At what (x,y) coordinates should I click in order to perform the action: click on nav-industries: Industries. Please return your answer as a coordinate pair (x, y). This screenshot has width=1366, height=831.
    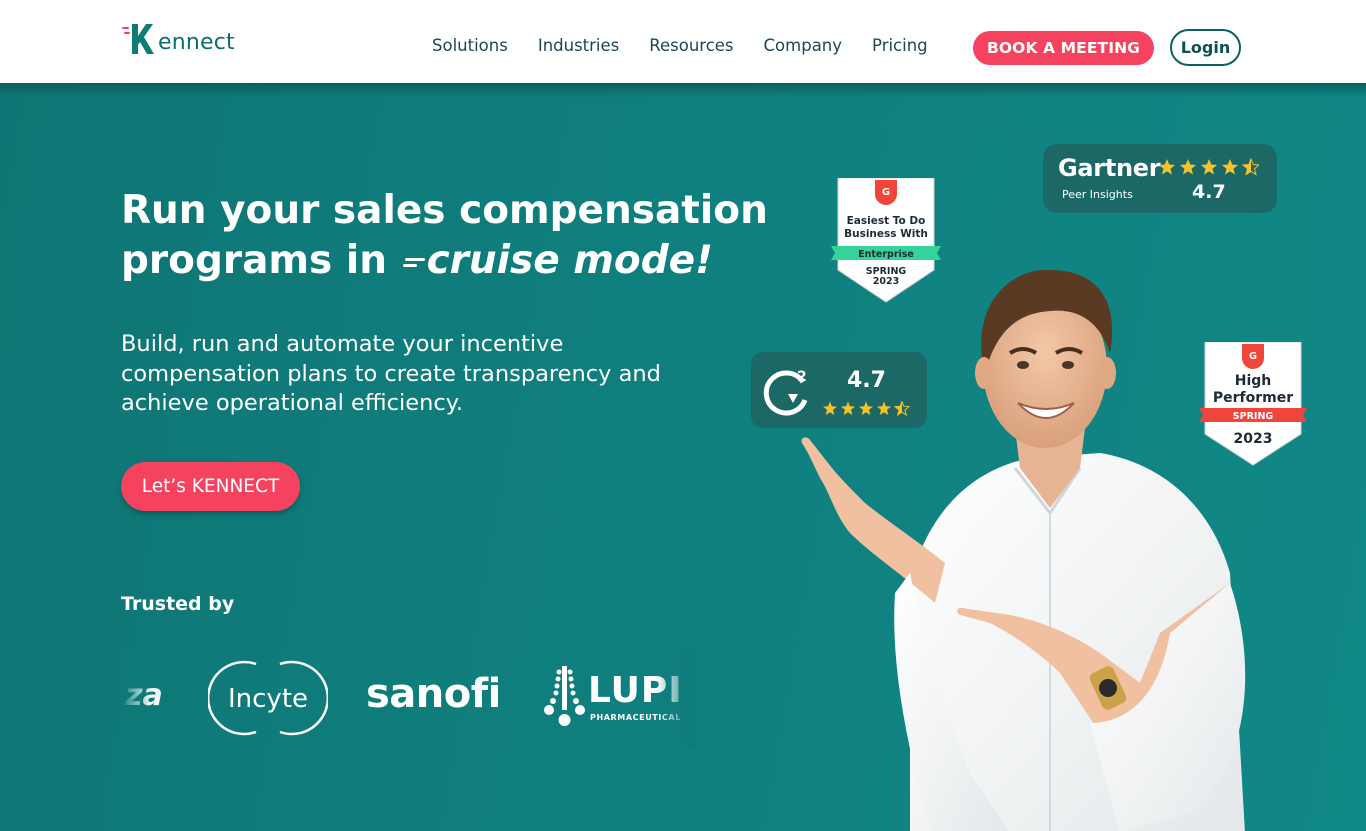
    Looking at the image, I should click on (578, 45).